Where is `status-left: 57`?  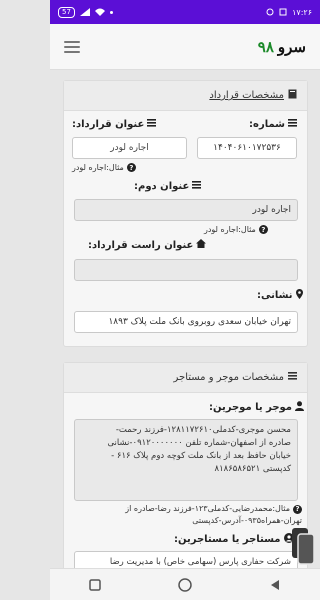 status-left: 57 is located at coordinates (85, 12).